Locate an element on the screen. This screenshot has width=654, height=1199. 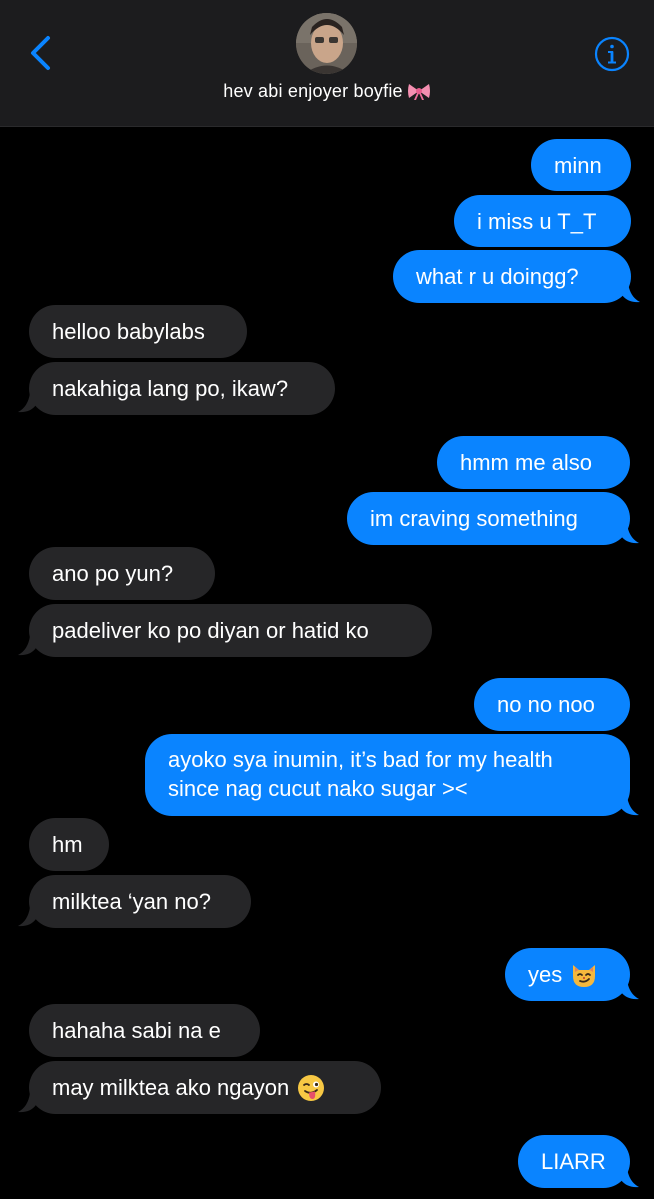
received-message-bubble: ano po yun? is located at coordinates (122, 573).